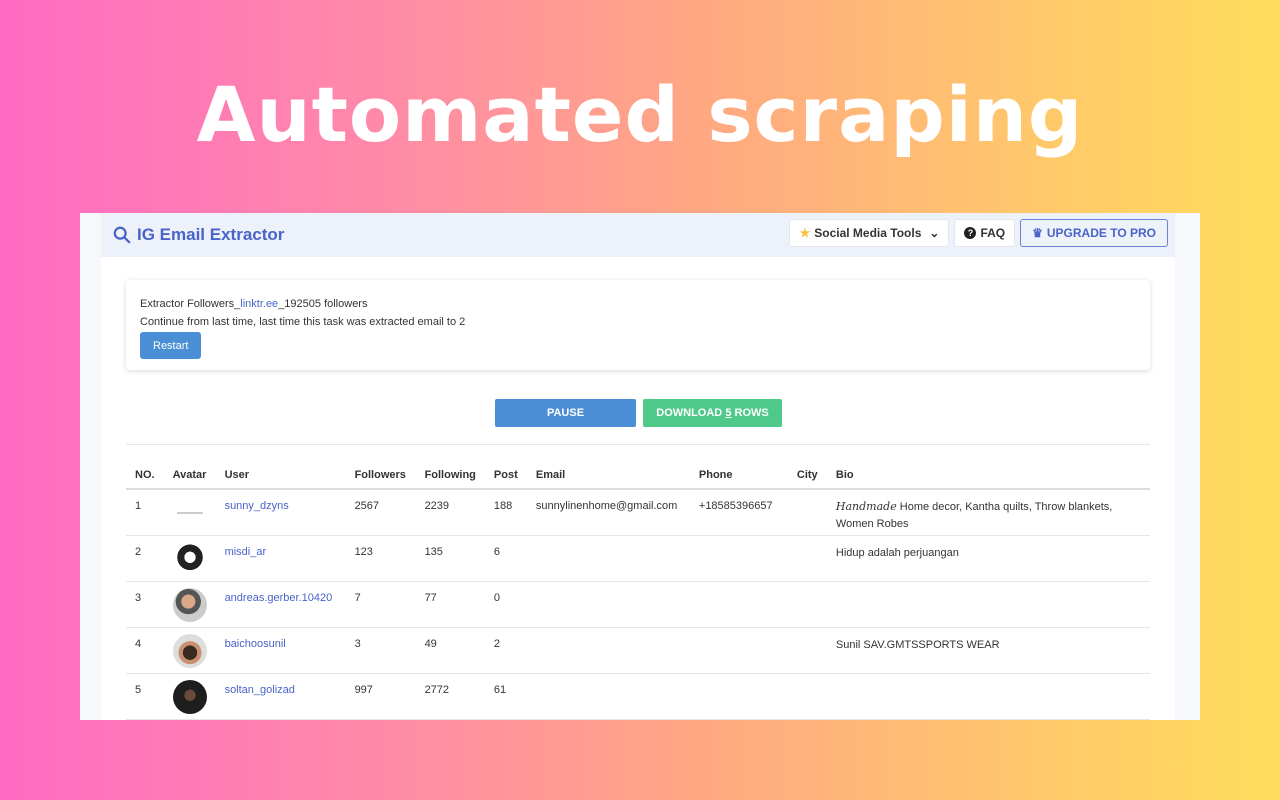  What do you see at coordinates (691, 413) in the screenshot?
I see `download-label: DOWNLOAD` at bounding box center [691, 413].